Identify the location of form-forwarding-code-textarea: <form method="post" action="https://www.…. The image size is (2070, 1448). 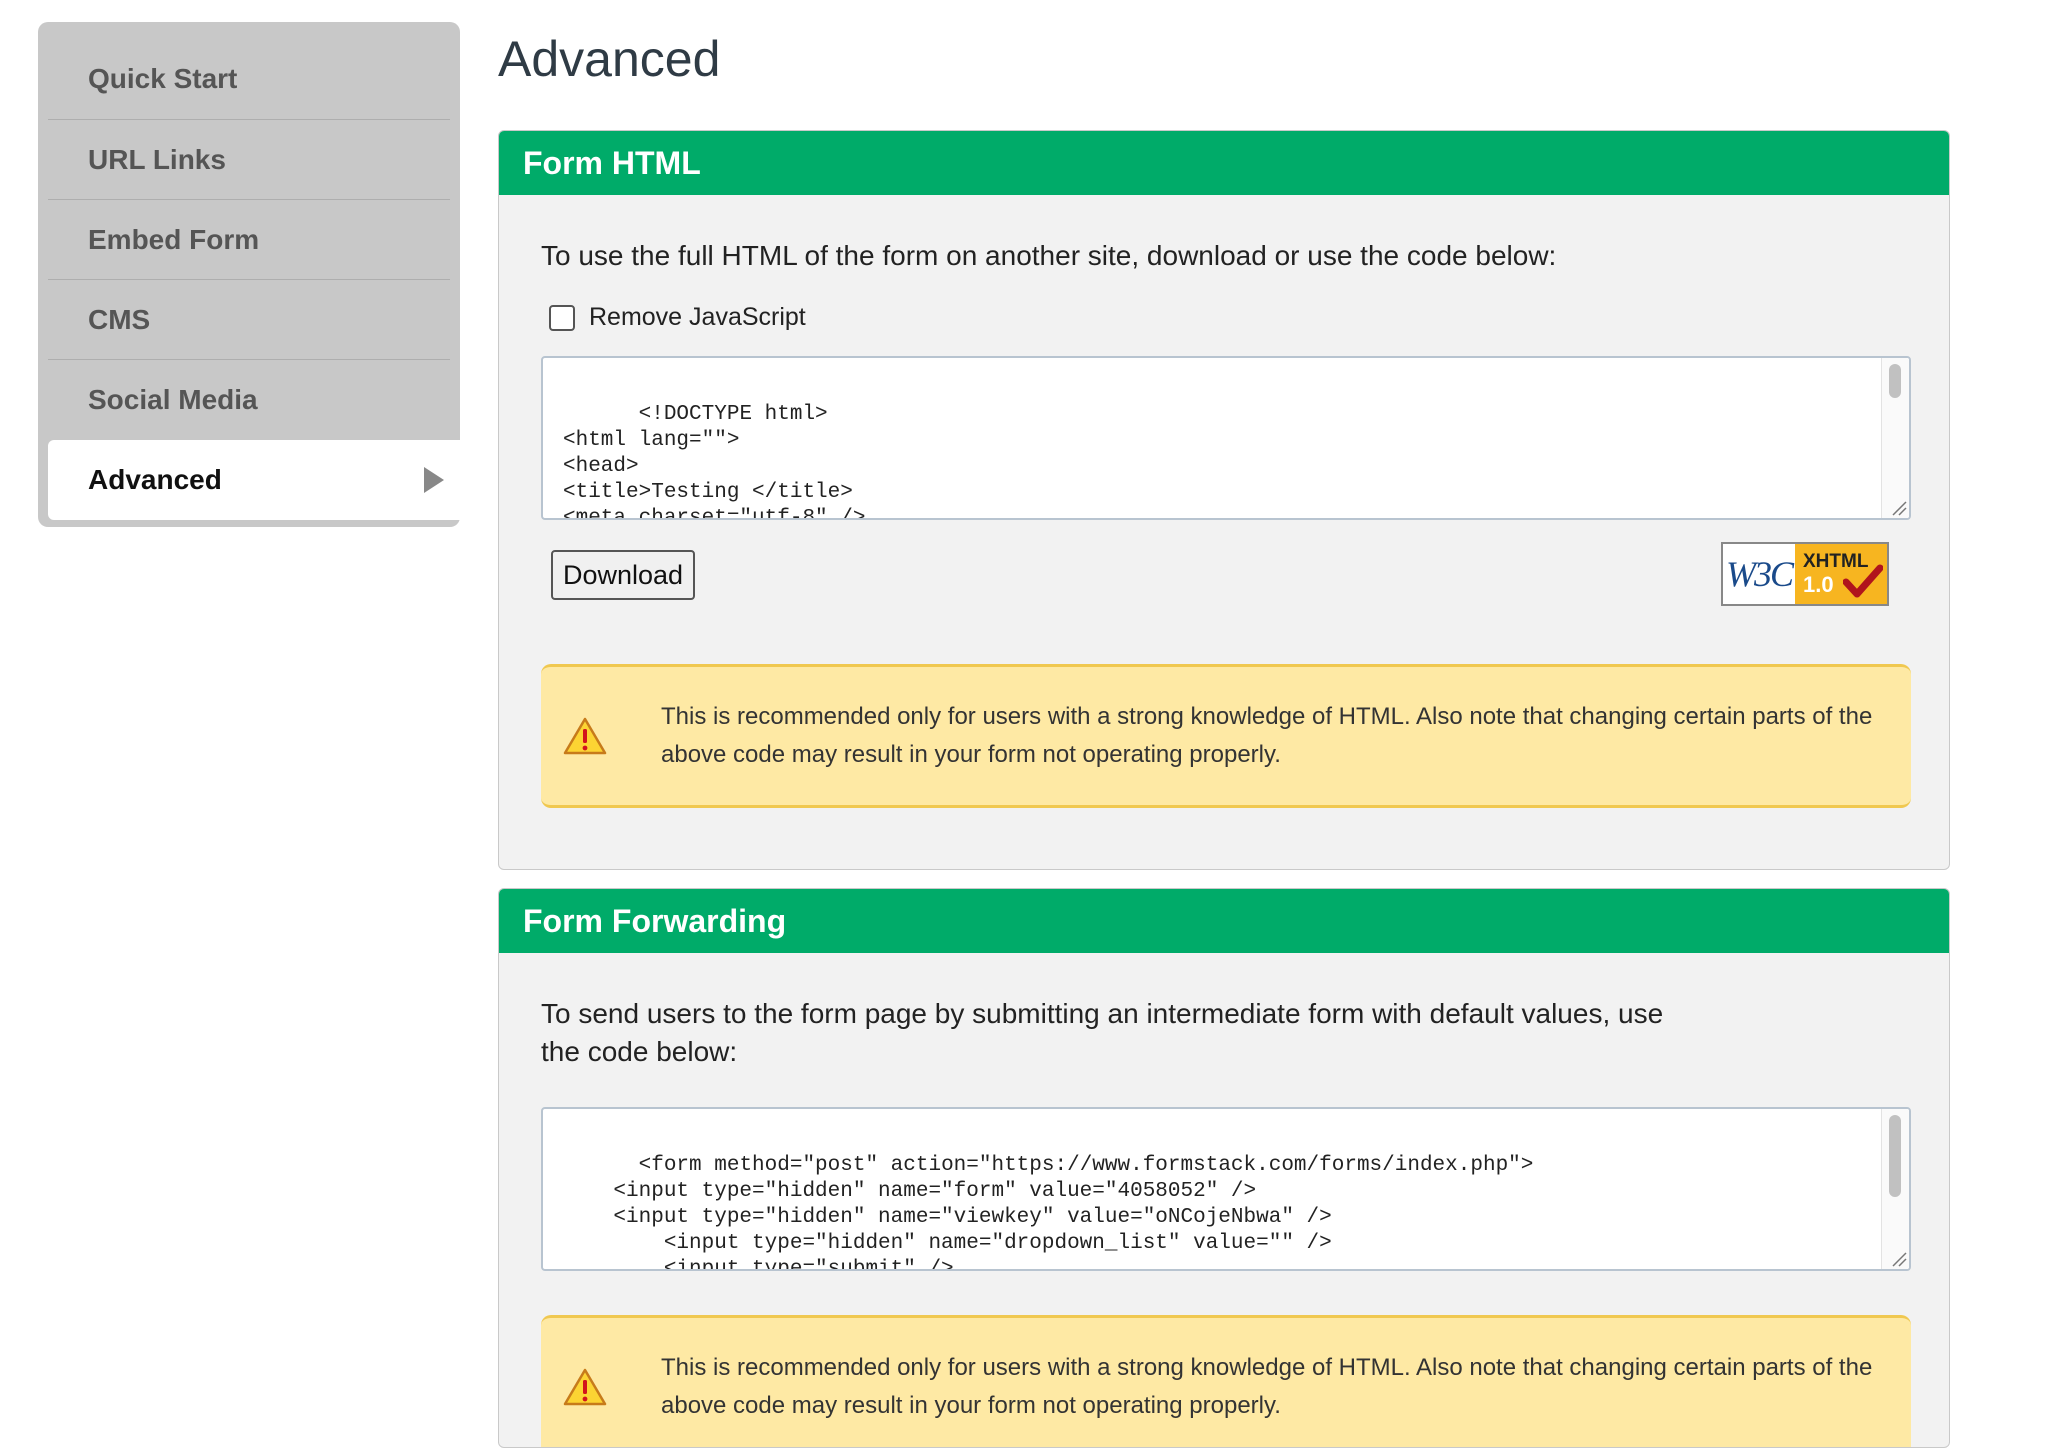
(1226, 1189).